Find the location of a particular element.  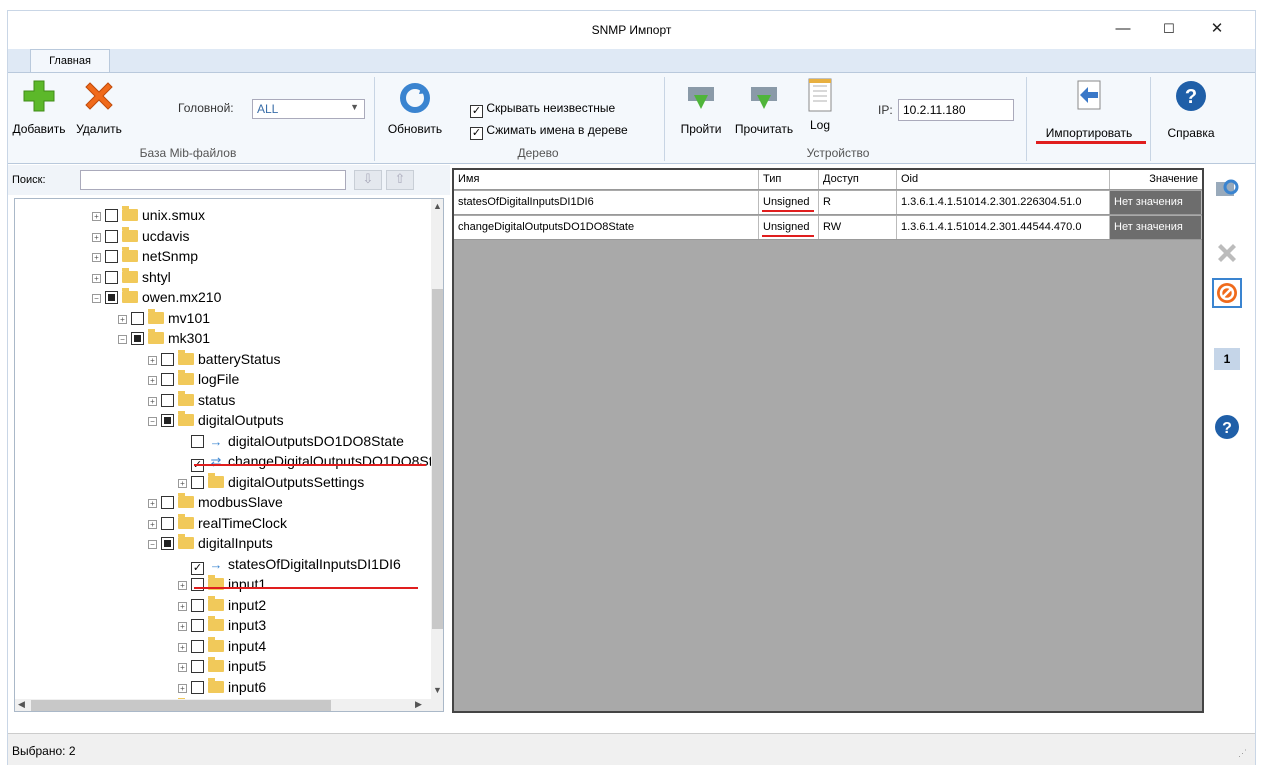

tree-node: + input1 is located at coordinates (222, 584).